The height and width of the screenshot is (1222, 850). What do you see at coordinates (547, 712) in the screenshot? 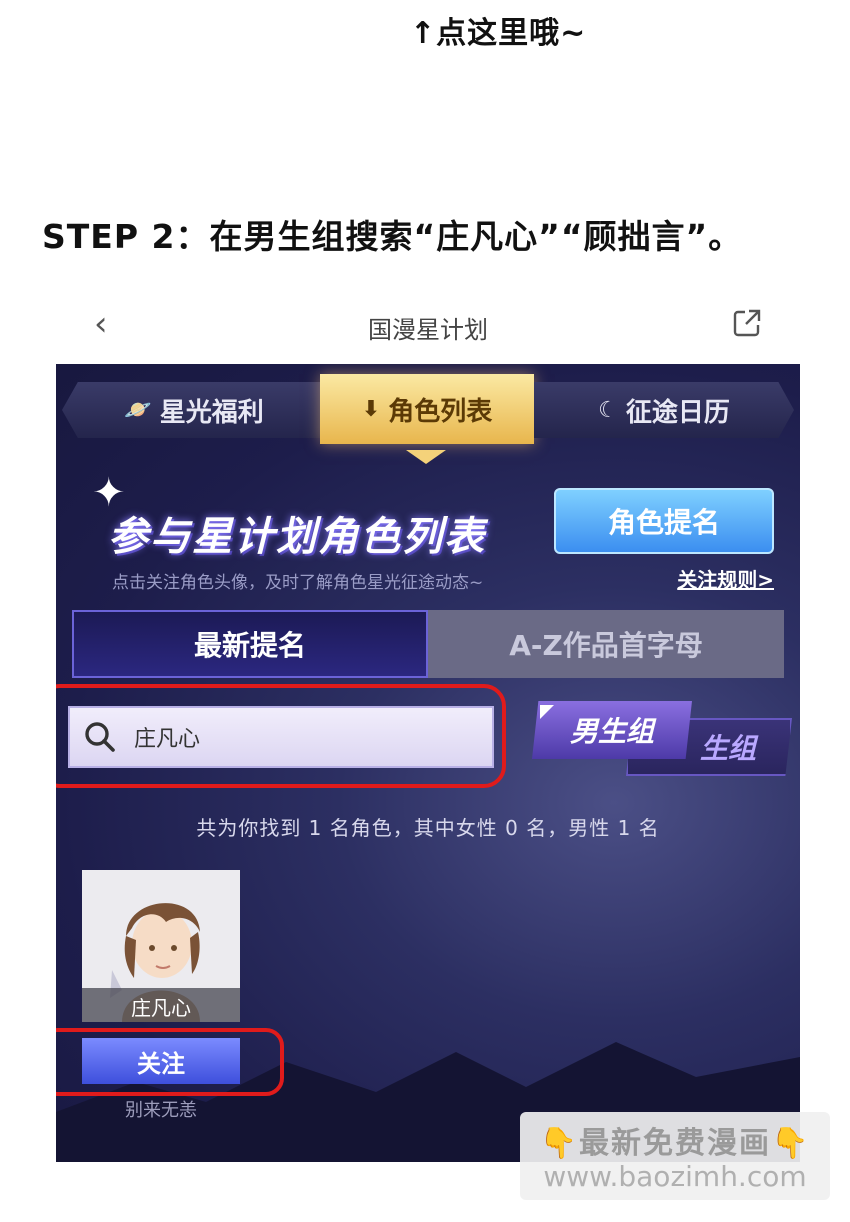
I see `corner-triangle` at bounding box center [547, 712].